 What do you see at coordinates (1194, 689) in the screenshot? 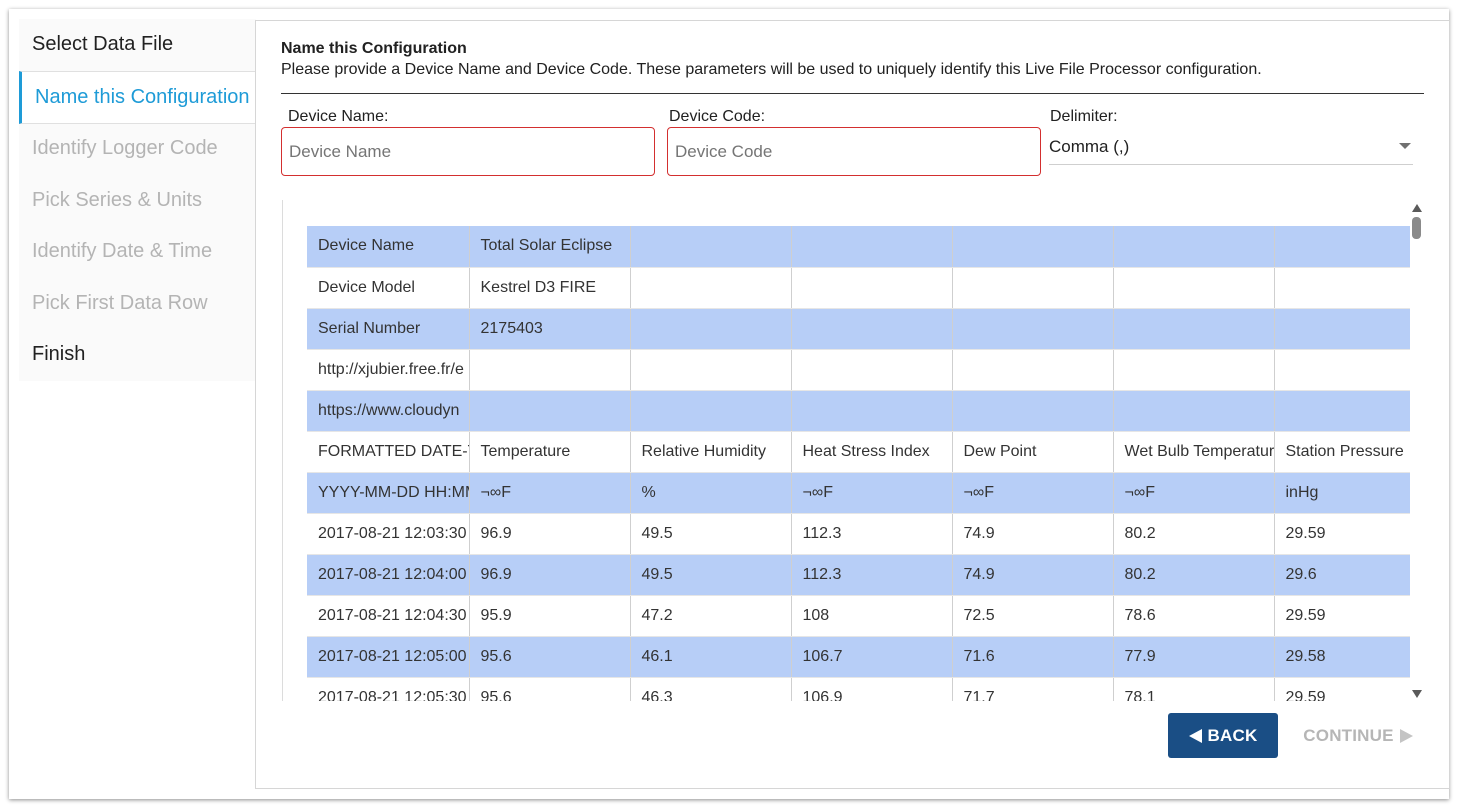
I see `table-cell: 78.1` at bounding box center [1194, 689].